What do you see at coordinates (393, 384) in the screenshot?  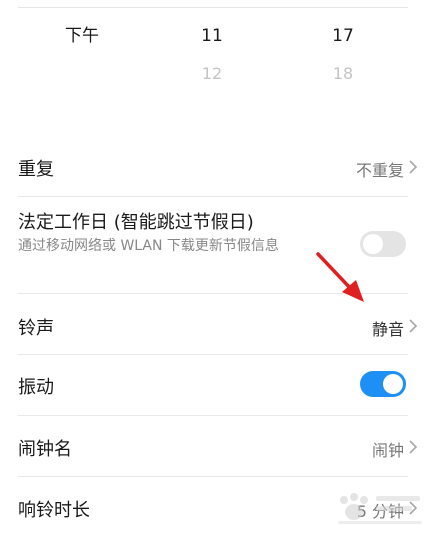 I see `toggle-knob` at bounding box center [393, 384].